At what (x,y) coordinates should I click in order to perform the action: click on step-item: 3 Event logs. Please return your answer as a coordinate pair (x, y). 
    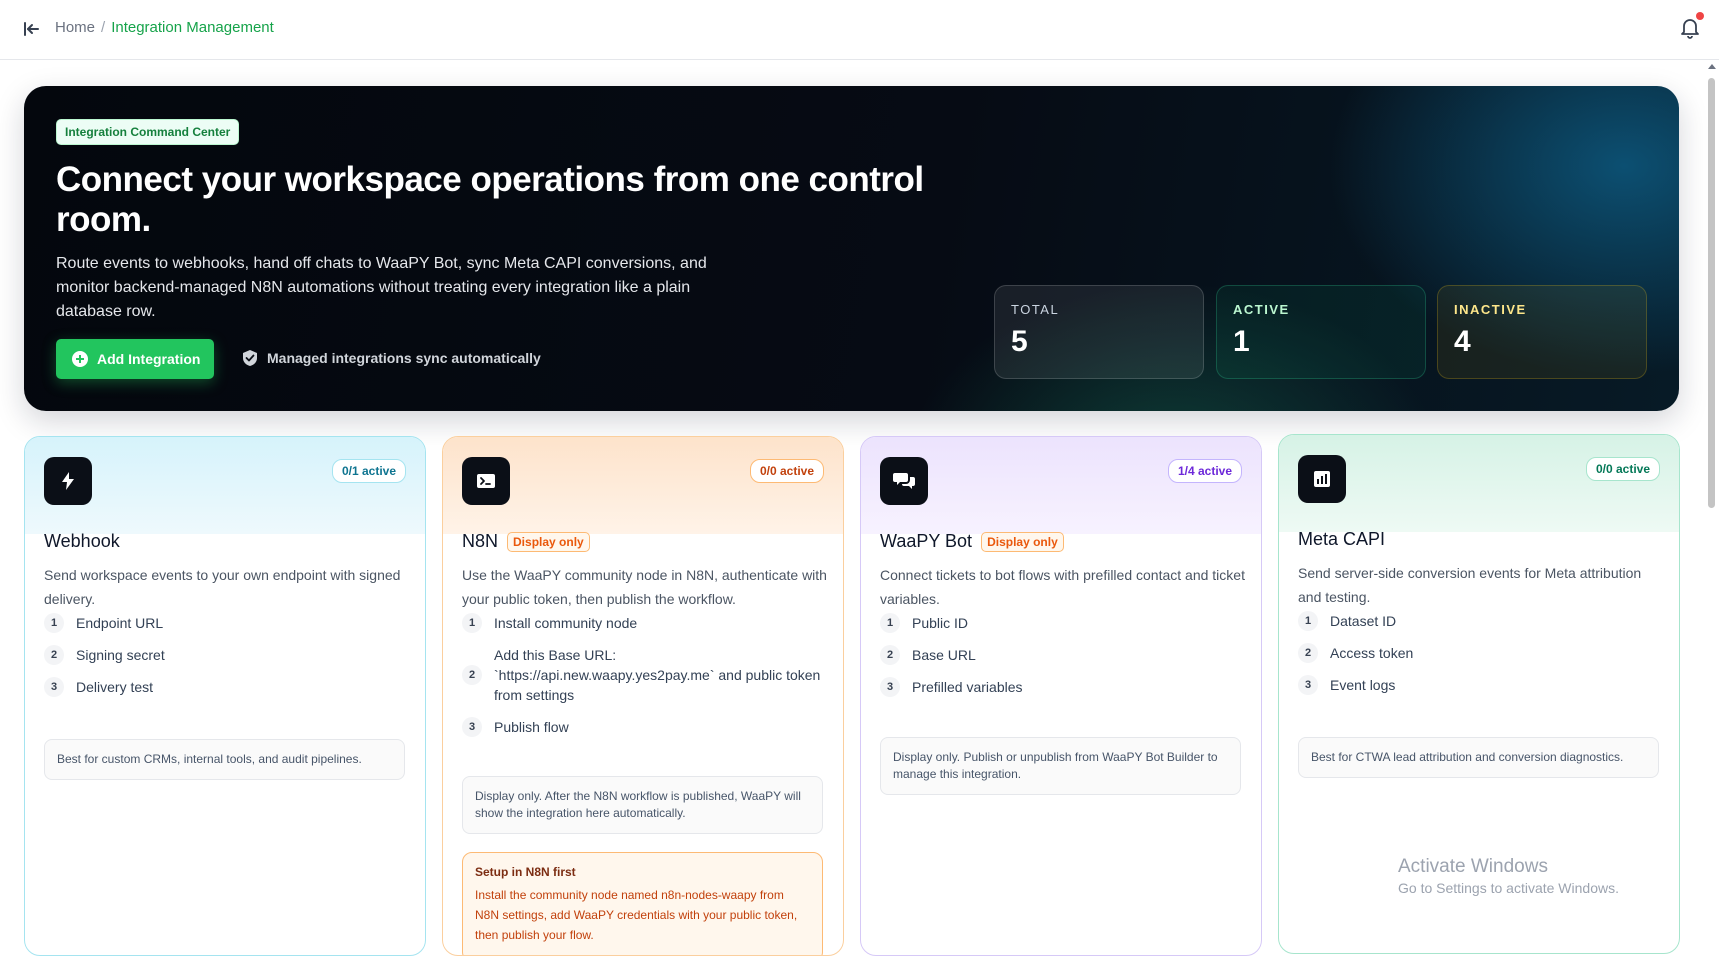
    Looking at the image, I should click on (1480, 685).